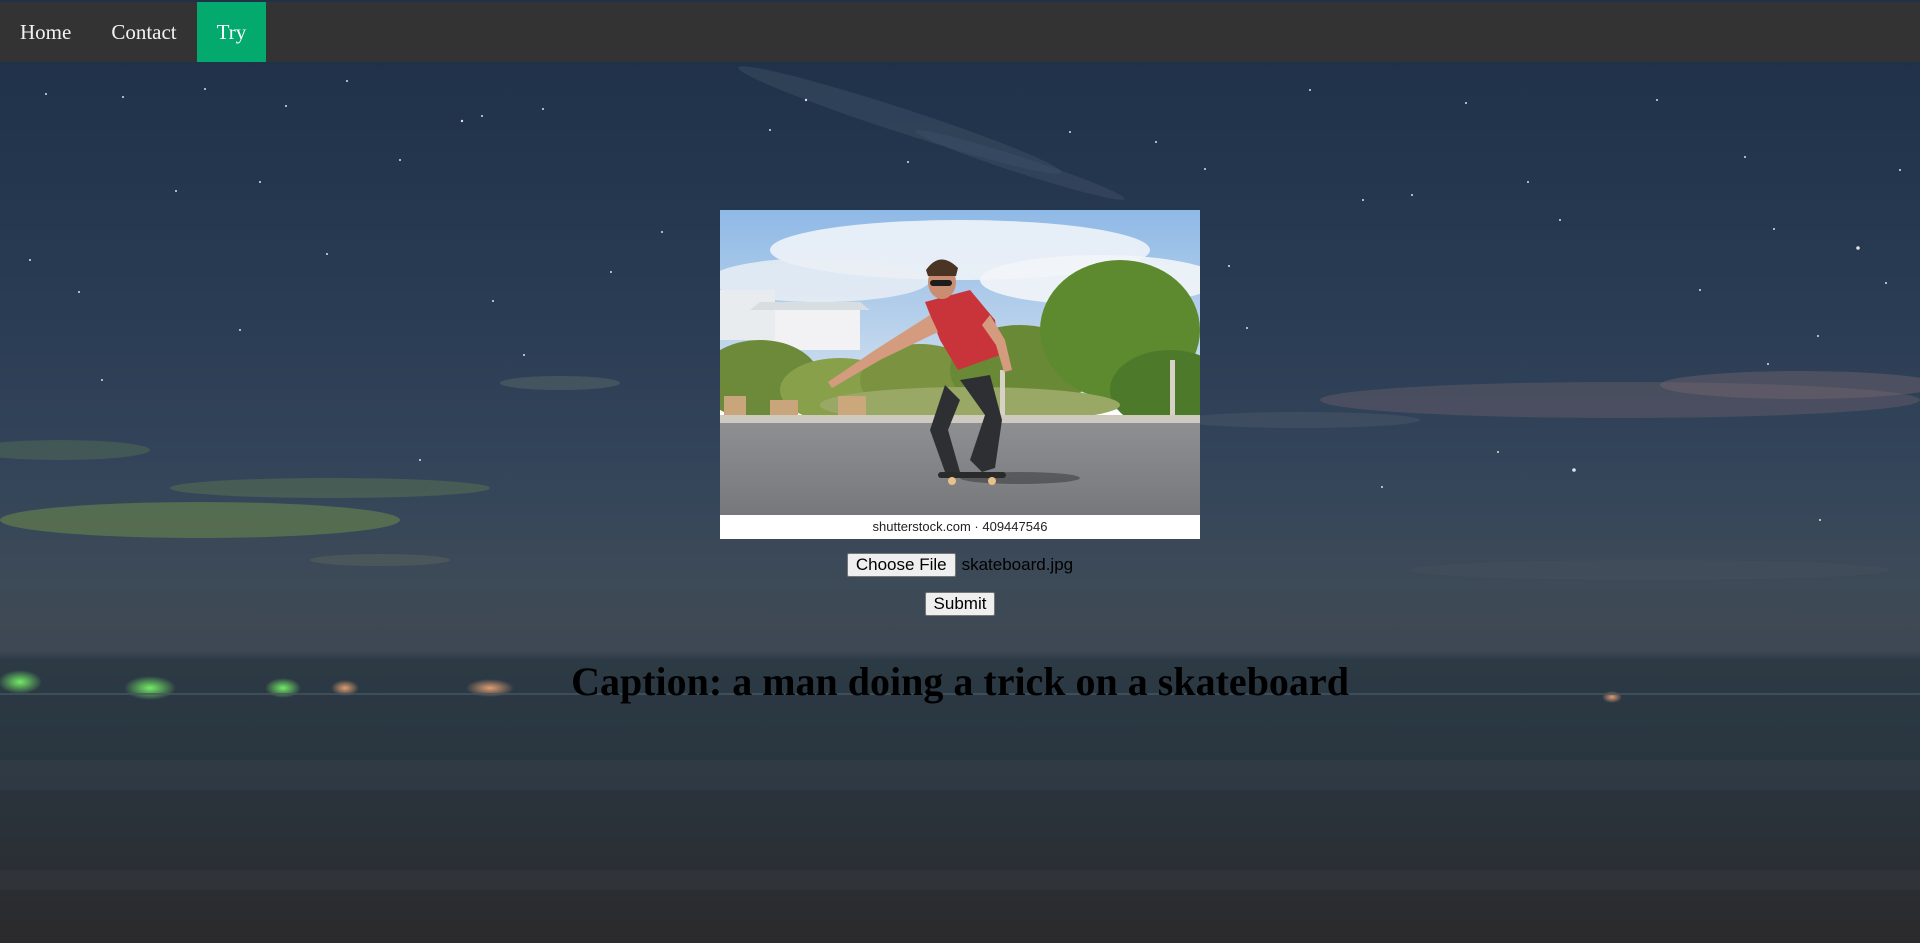 This screenshot has height=943, width=1920. What do you see at coordinates (960, 362) in the screenshot?
I see `skateboarder-photo` at bounding box center [960, 362].